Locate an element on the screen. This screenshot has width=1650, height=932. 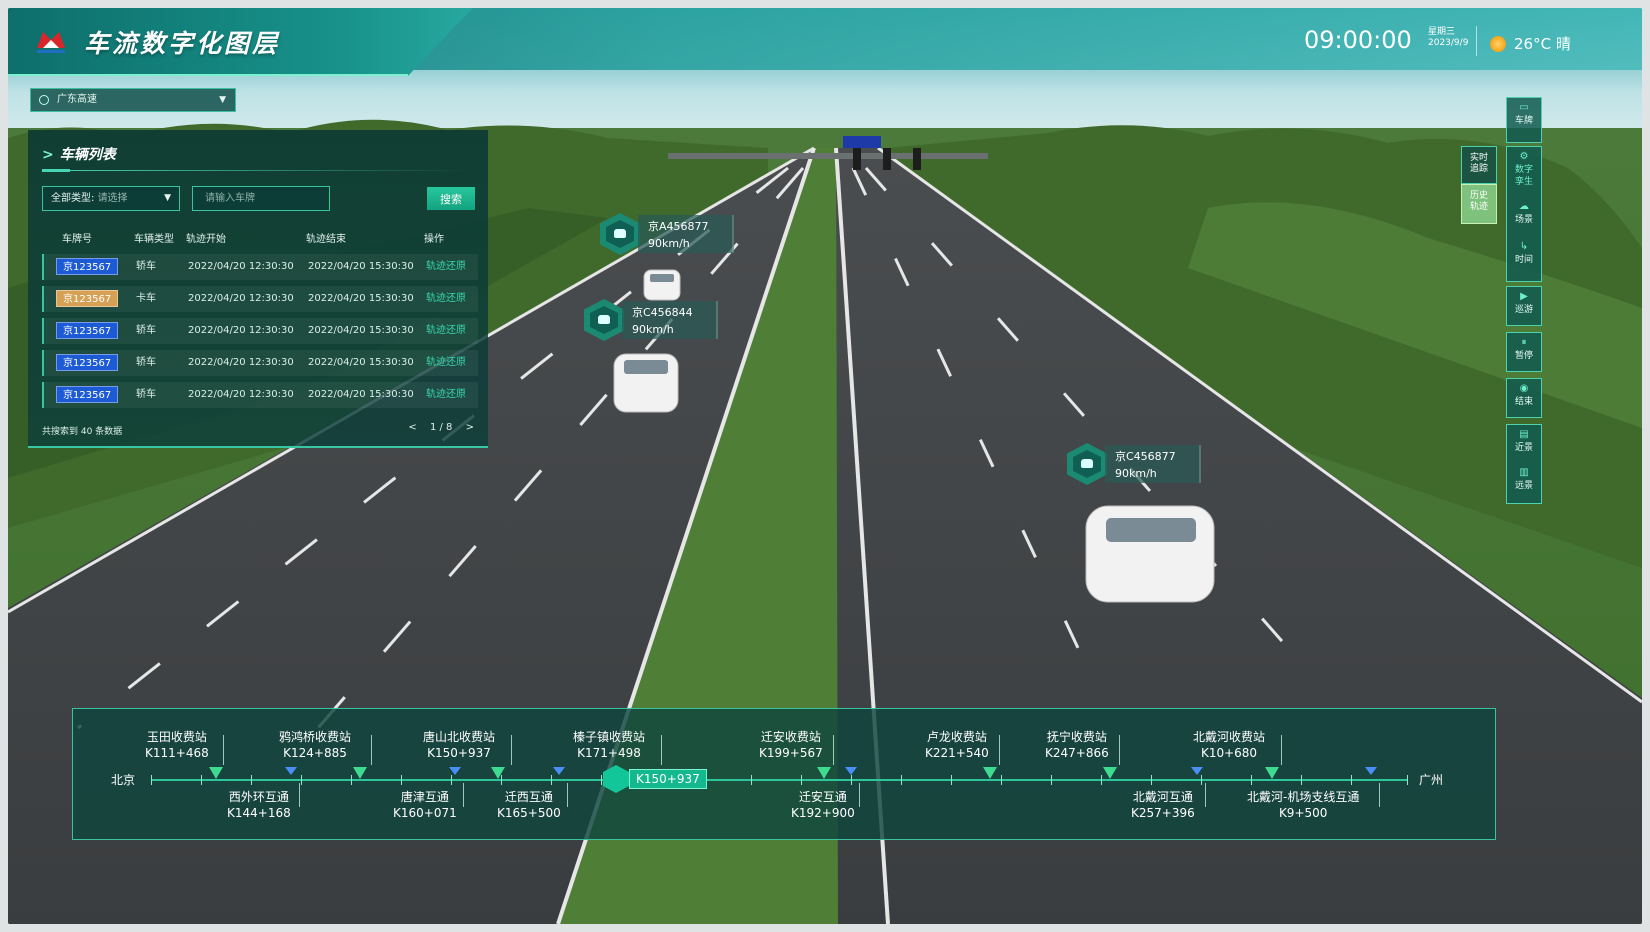
time-label: 时间 is located at coordinates (1523, 260).